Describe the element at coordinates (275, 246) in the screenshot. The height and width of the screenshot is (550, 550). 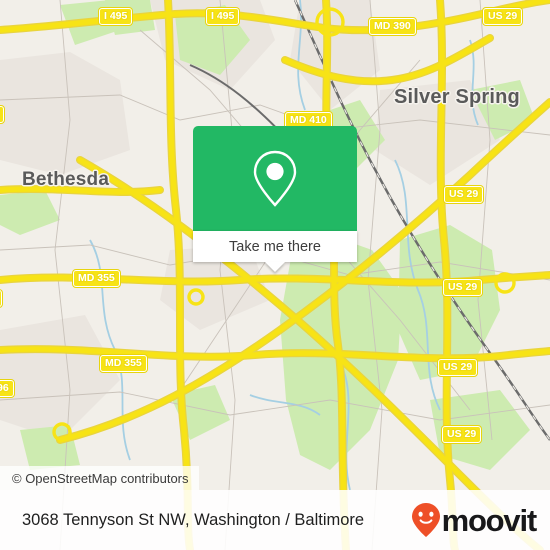
I see `take-me-there-label: Take me there` at that location.